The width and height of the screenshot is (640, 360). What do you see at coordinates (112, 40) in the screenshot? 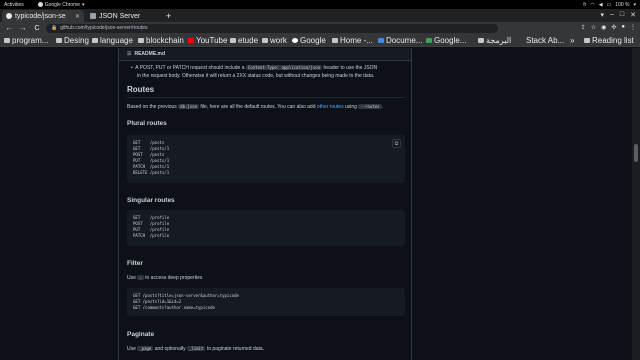
I see `bookmark-language: language` at bounding box center [112, 40].